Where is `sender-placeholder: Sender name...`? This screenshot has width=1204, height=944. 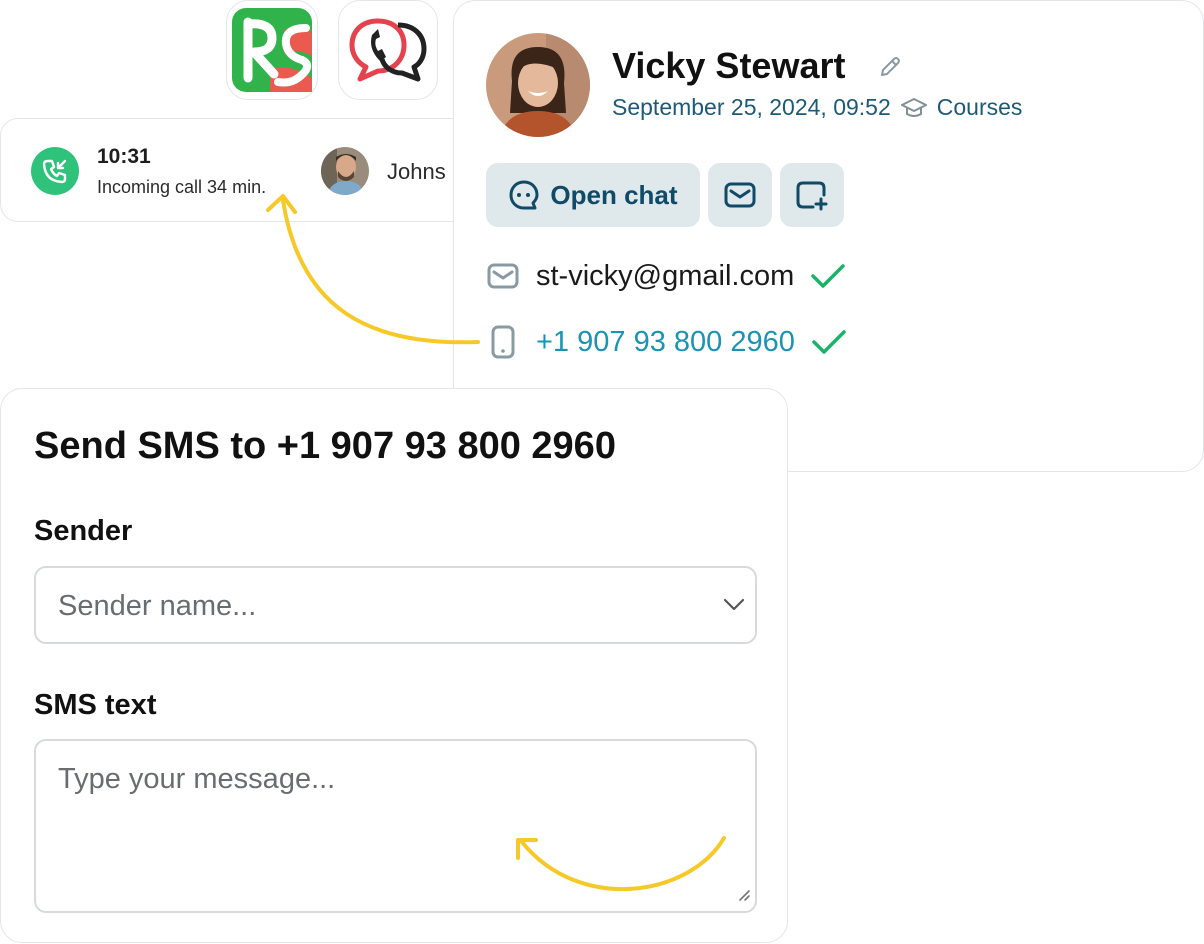 sender-placeholder: Sender name... is located at coordinates (157, 606).